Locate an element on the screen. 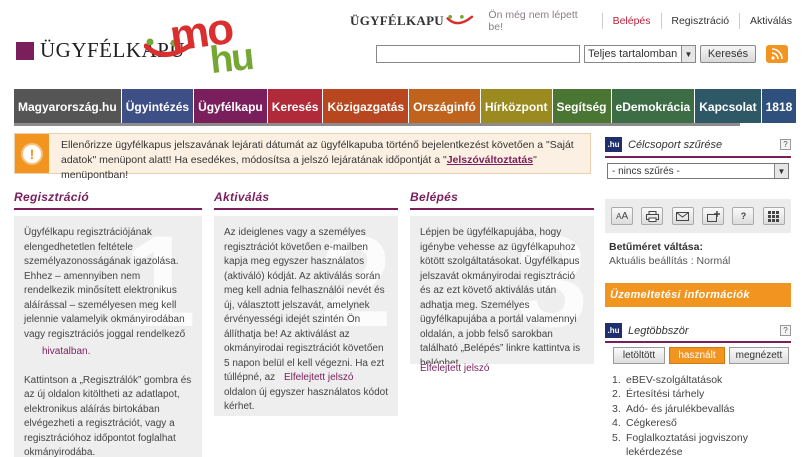  list-item: 5. Foglalkoztatási jogviszony lekérdezése is located at coordinates (699, 444).